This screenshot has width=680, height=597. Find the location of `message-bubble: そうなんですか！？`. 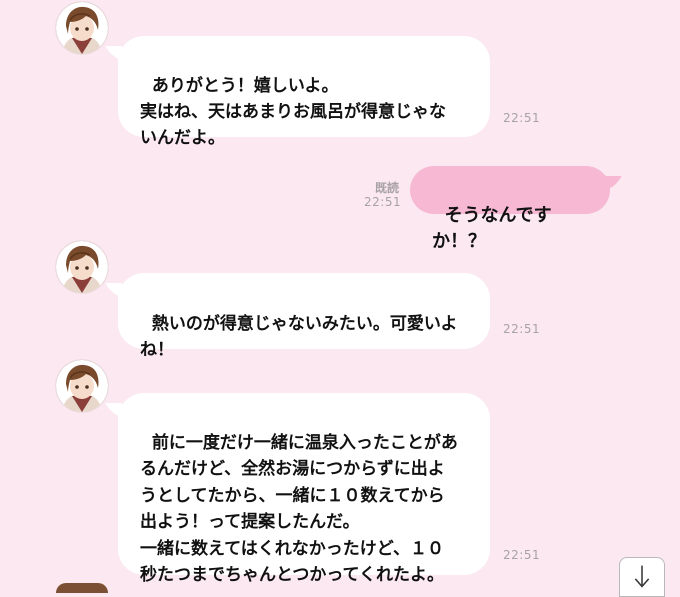

message-bubble: そうなんですか！？ is located at coordinates (510, 209).